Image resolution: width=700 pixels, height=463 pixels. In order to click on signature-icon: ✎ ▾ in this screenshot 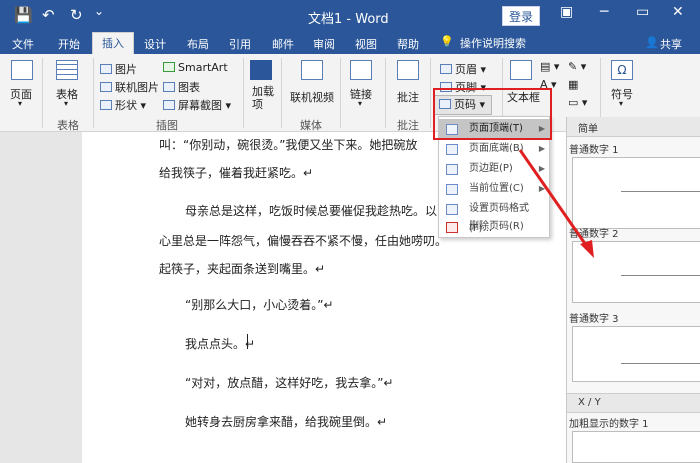, I will do `click(577, 66)`.